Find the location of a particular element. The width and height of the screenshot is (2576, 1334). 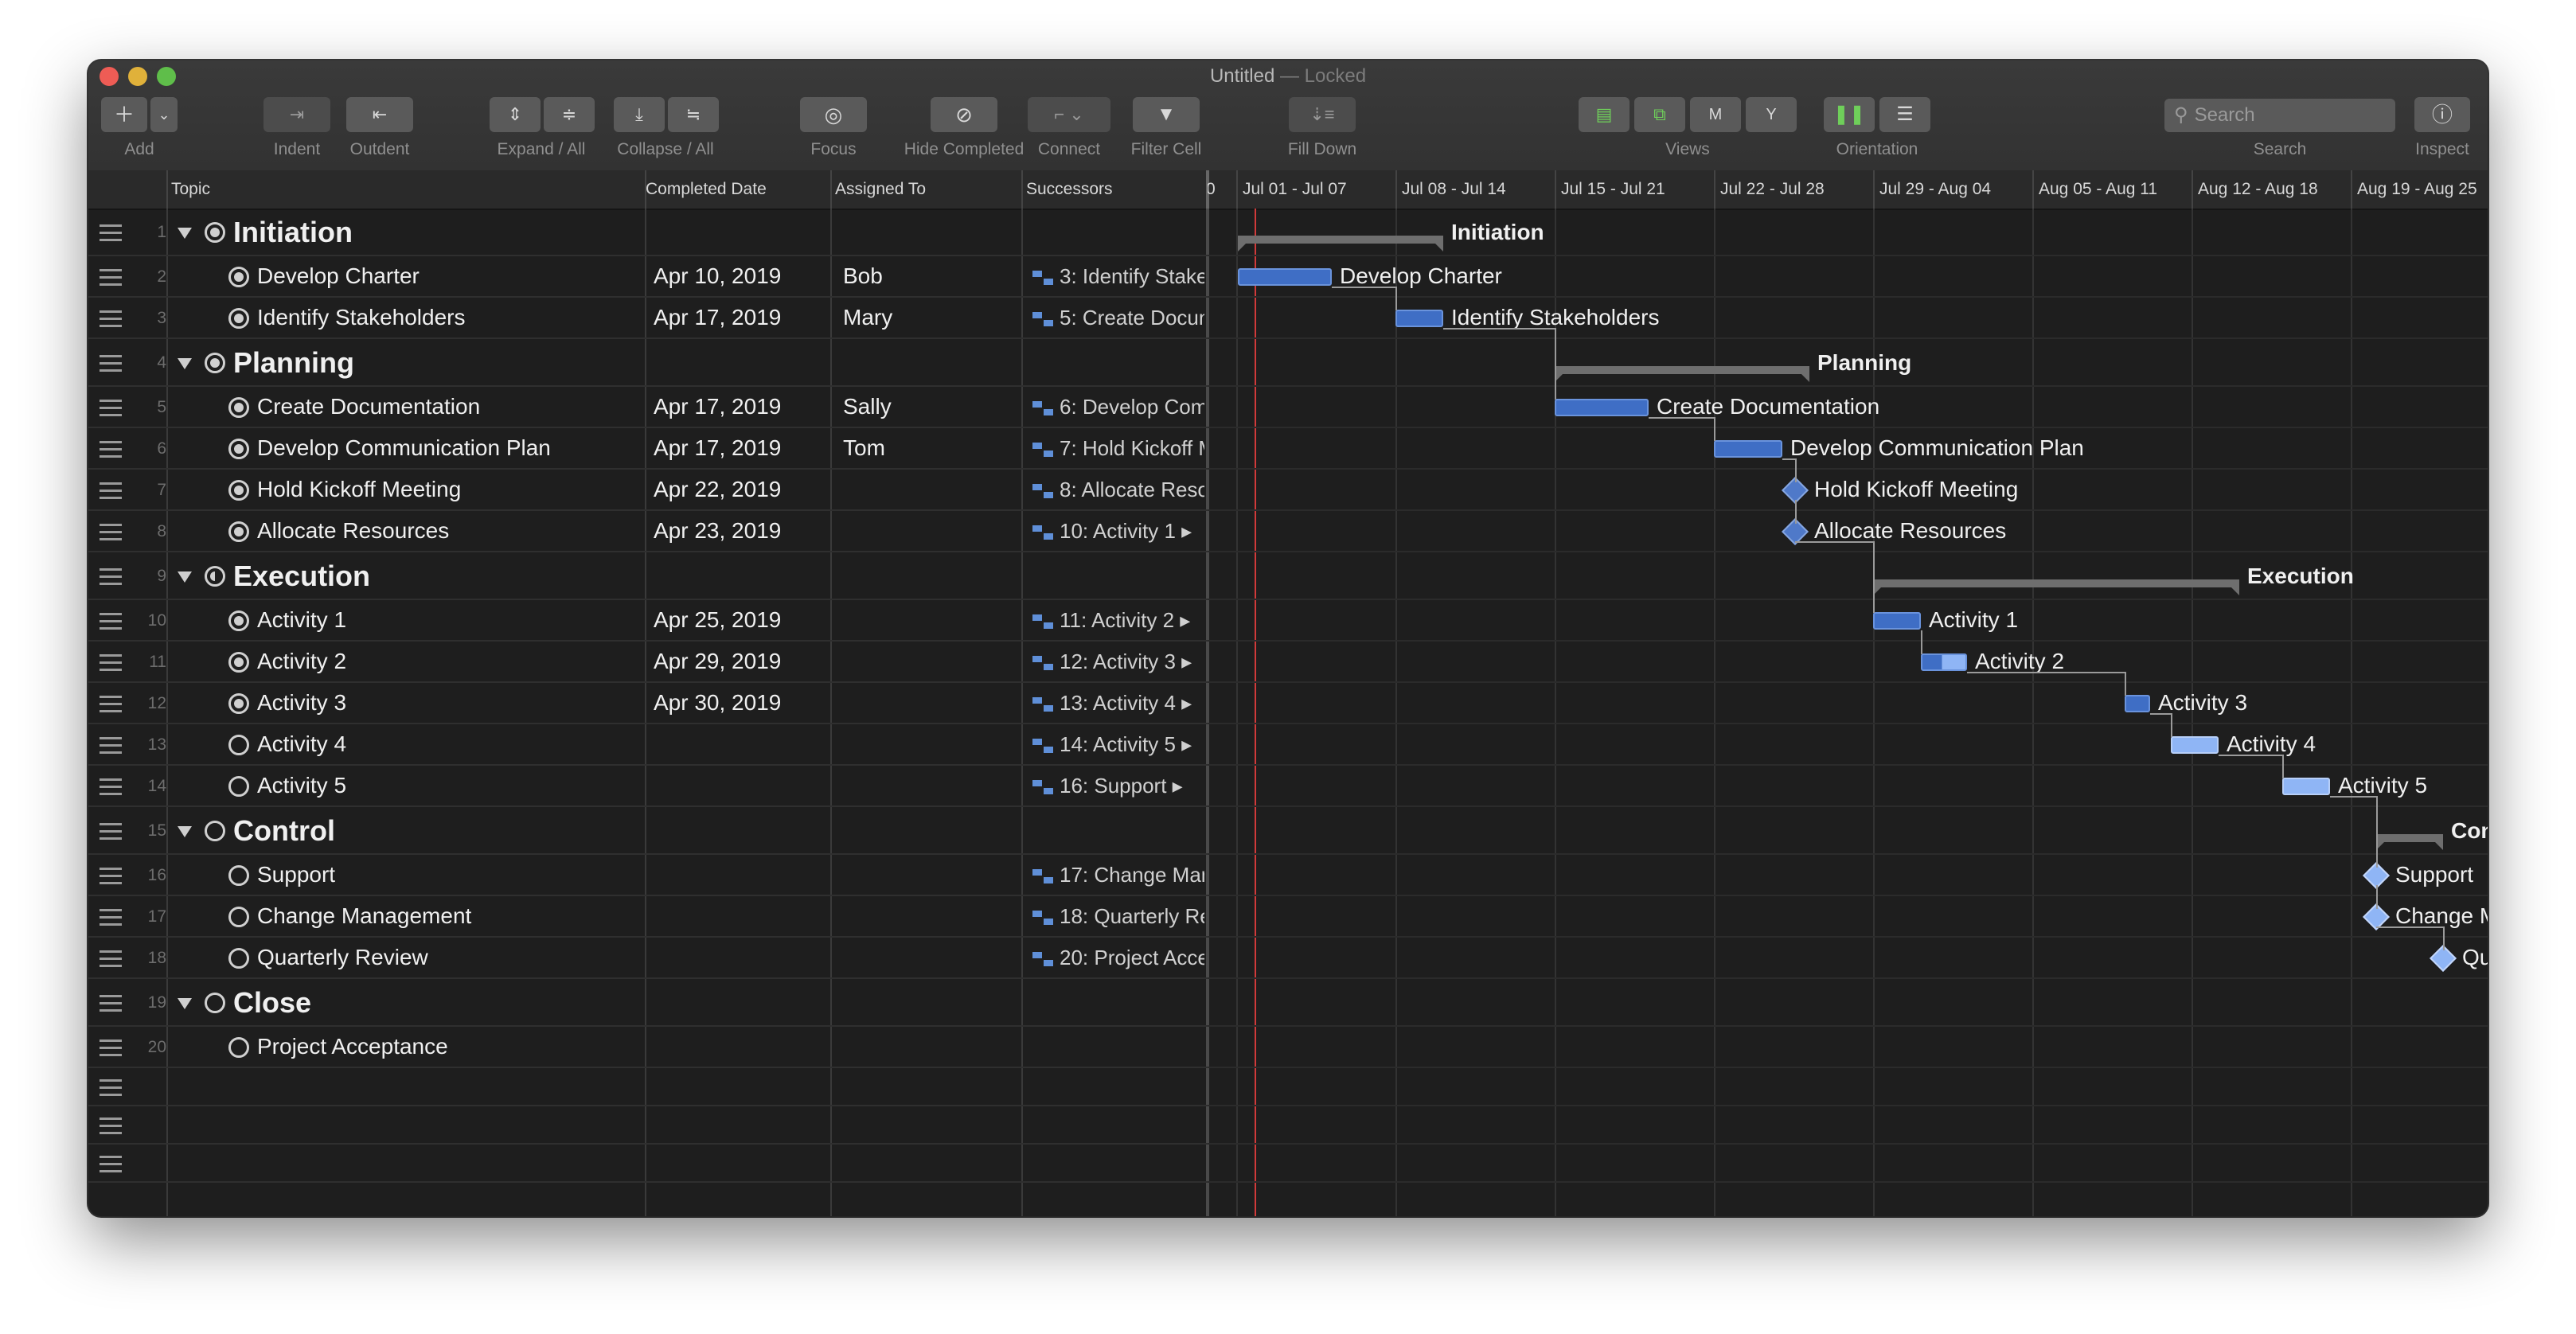

outline-row: 16 Support 17: Change Management is located at coordinates (648, 876).